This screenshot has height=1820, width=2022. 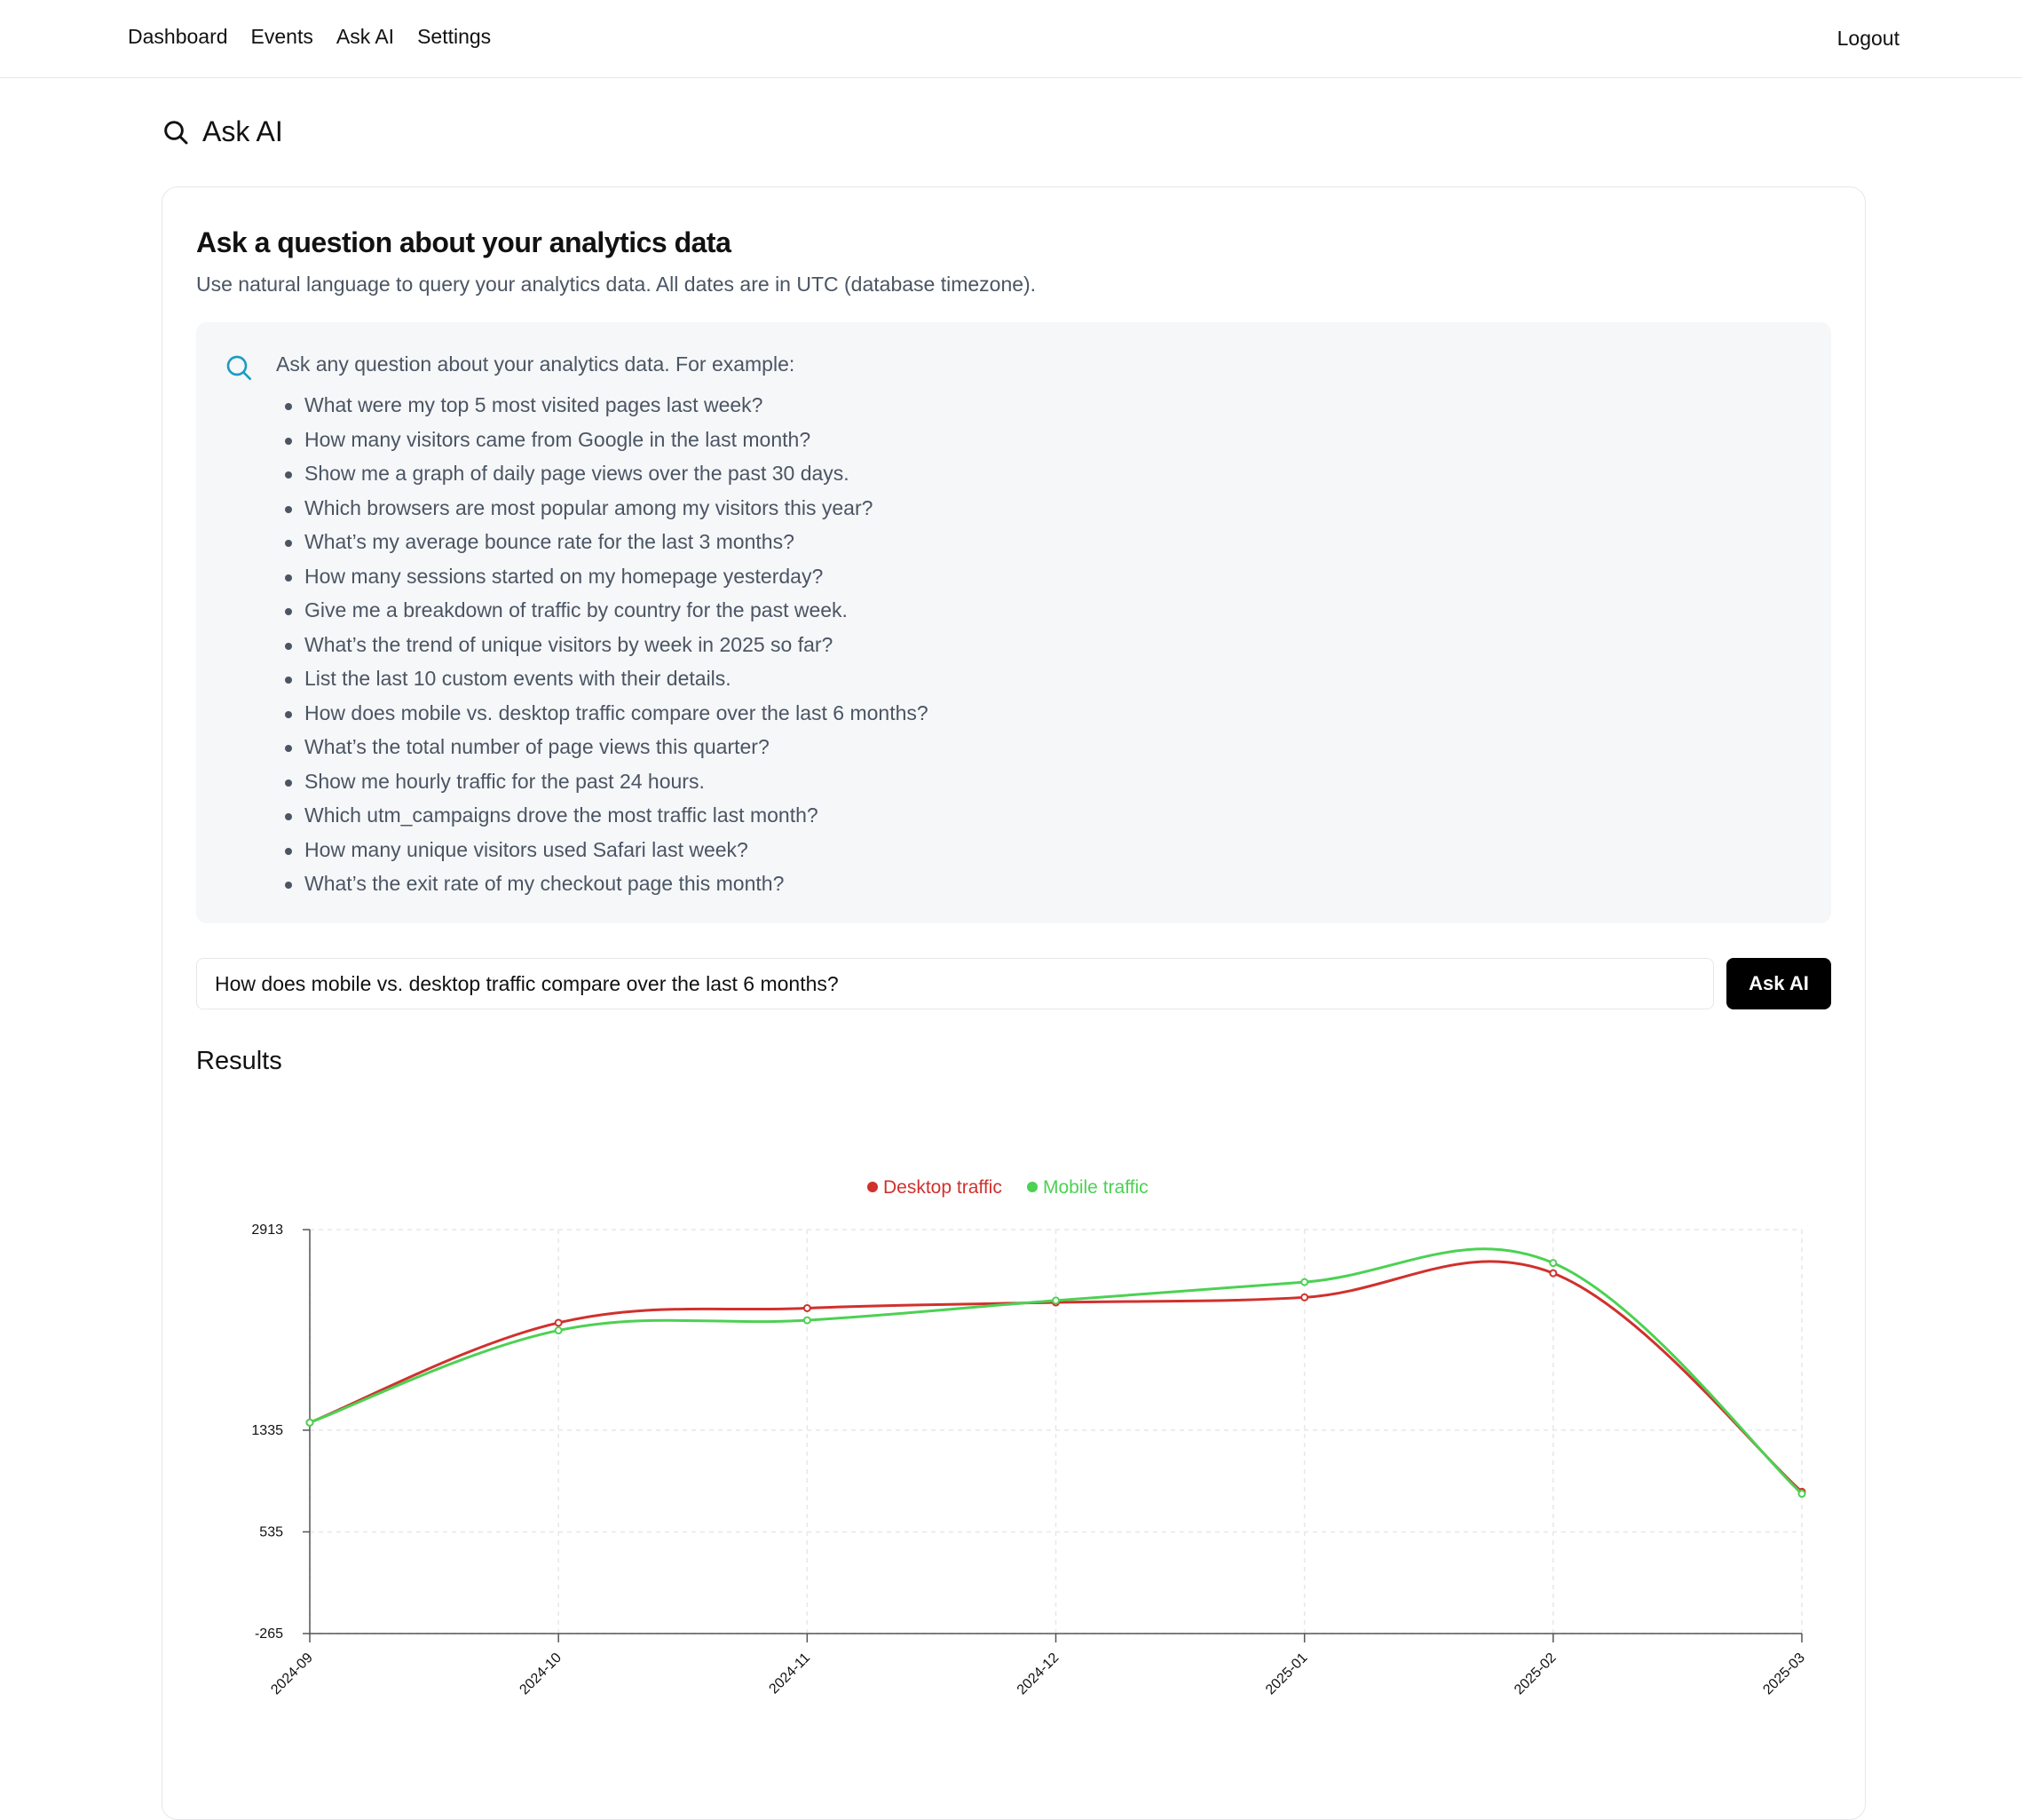 What do you see at coordinates (1039, 1674) in the screenshot?
I see `x-tick-label: 2024-12` at bounding box center [1039, 1674].